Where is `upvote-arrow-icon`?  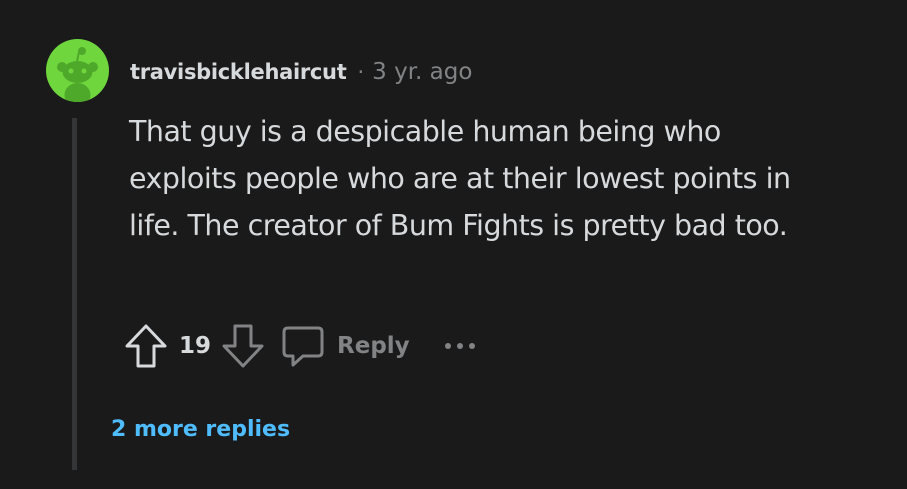
upvote-arrow-icon is located at coordinates (146, 346).